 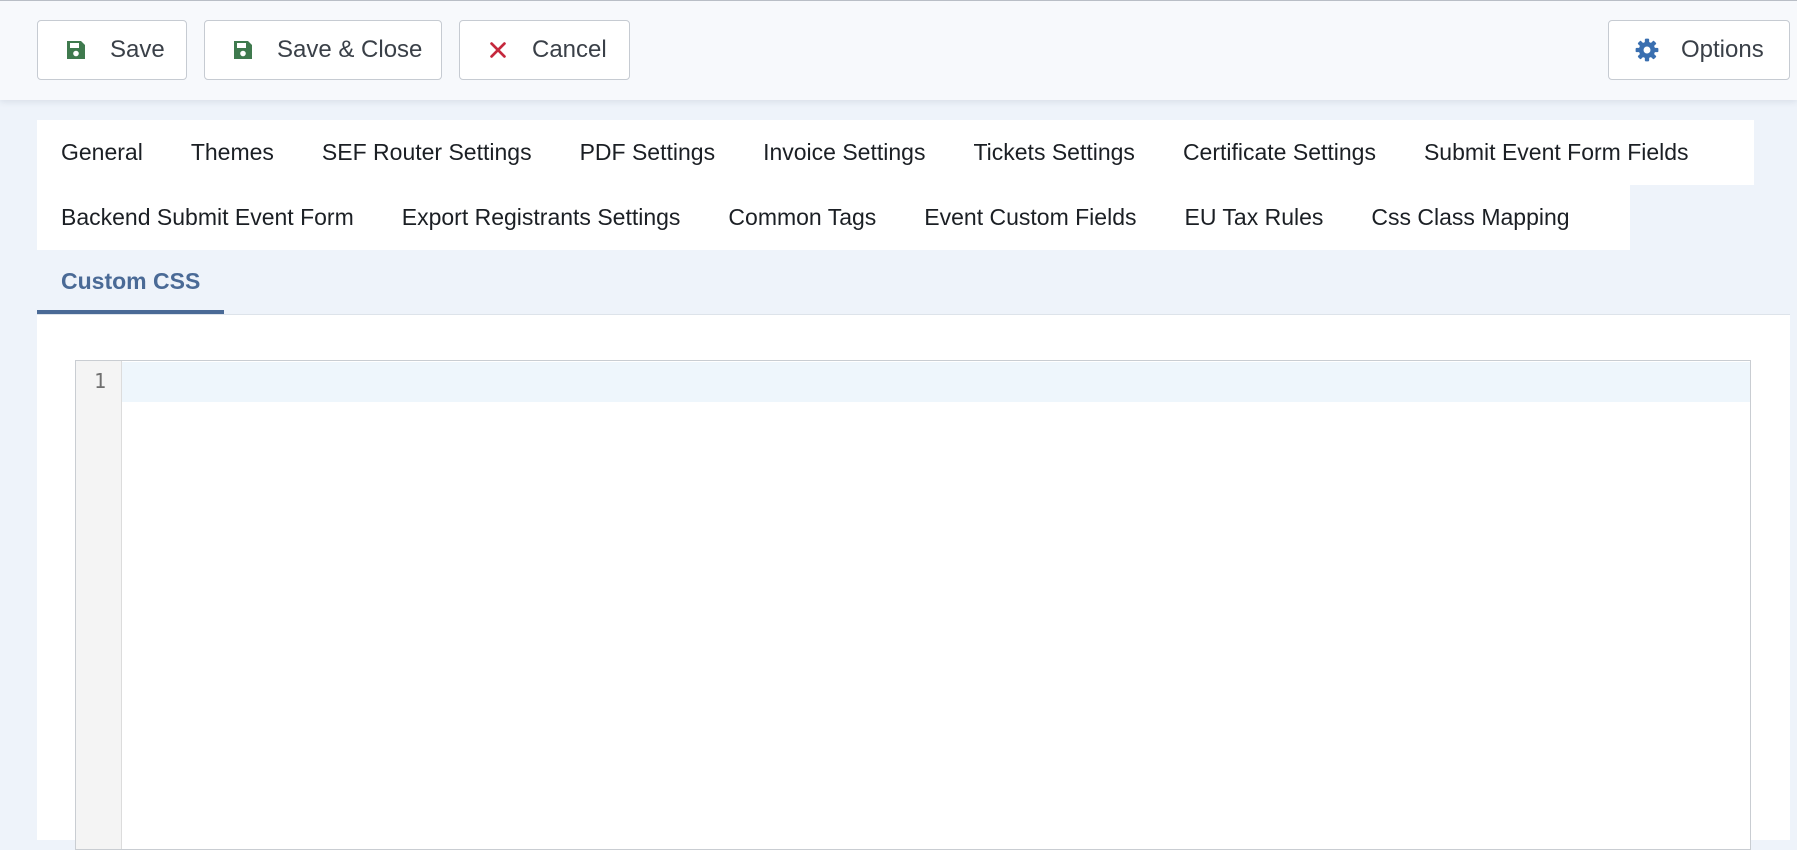 What do you see at coordinates (802, 217) in the screenshot?
I see `tab-common-tags: Common Tags` at bounding box center [802, 217].